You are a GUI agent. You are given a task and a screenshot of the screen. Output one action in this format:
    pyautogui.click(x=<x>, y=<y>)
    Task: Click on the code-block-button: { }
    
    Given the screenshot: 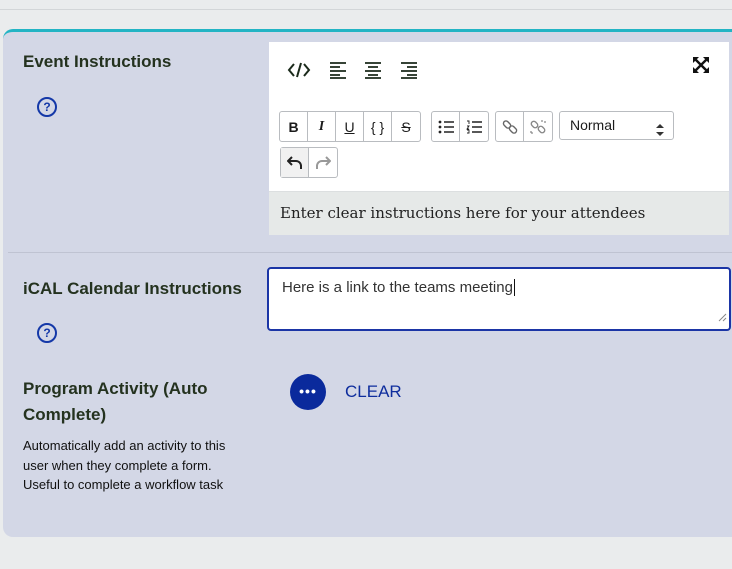 What is the action you would take?
    pyautogui.click(x=378, y=126)
    